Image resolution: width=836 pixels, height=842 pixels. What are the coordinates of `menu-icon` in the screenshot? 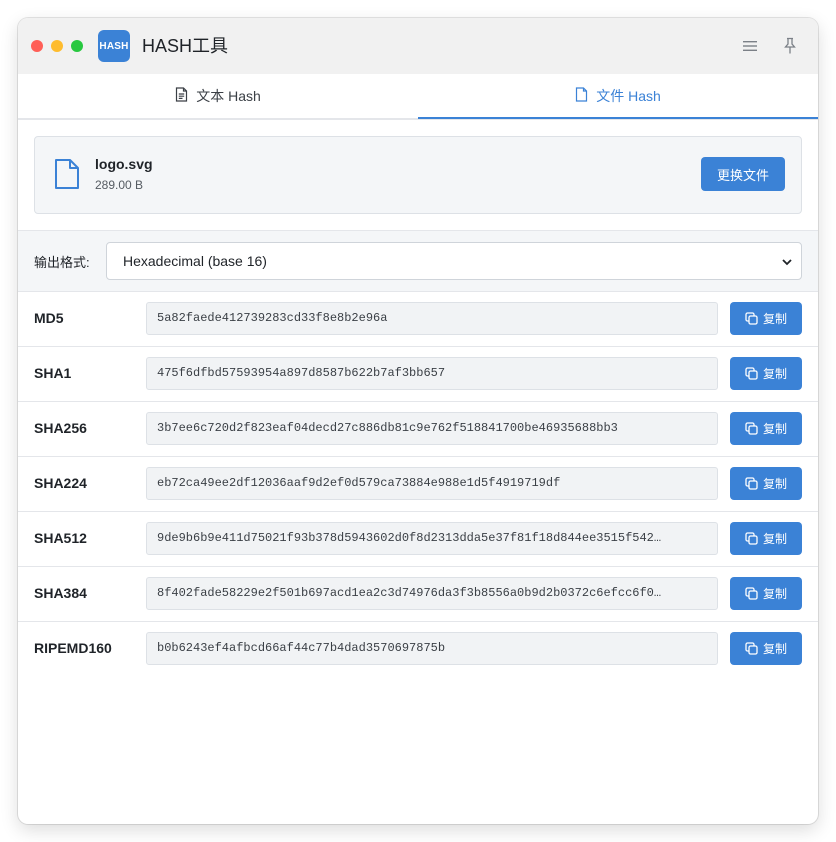 It's located at (750, 46).